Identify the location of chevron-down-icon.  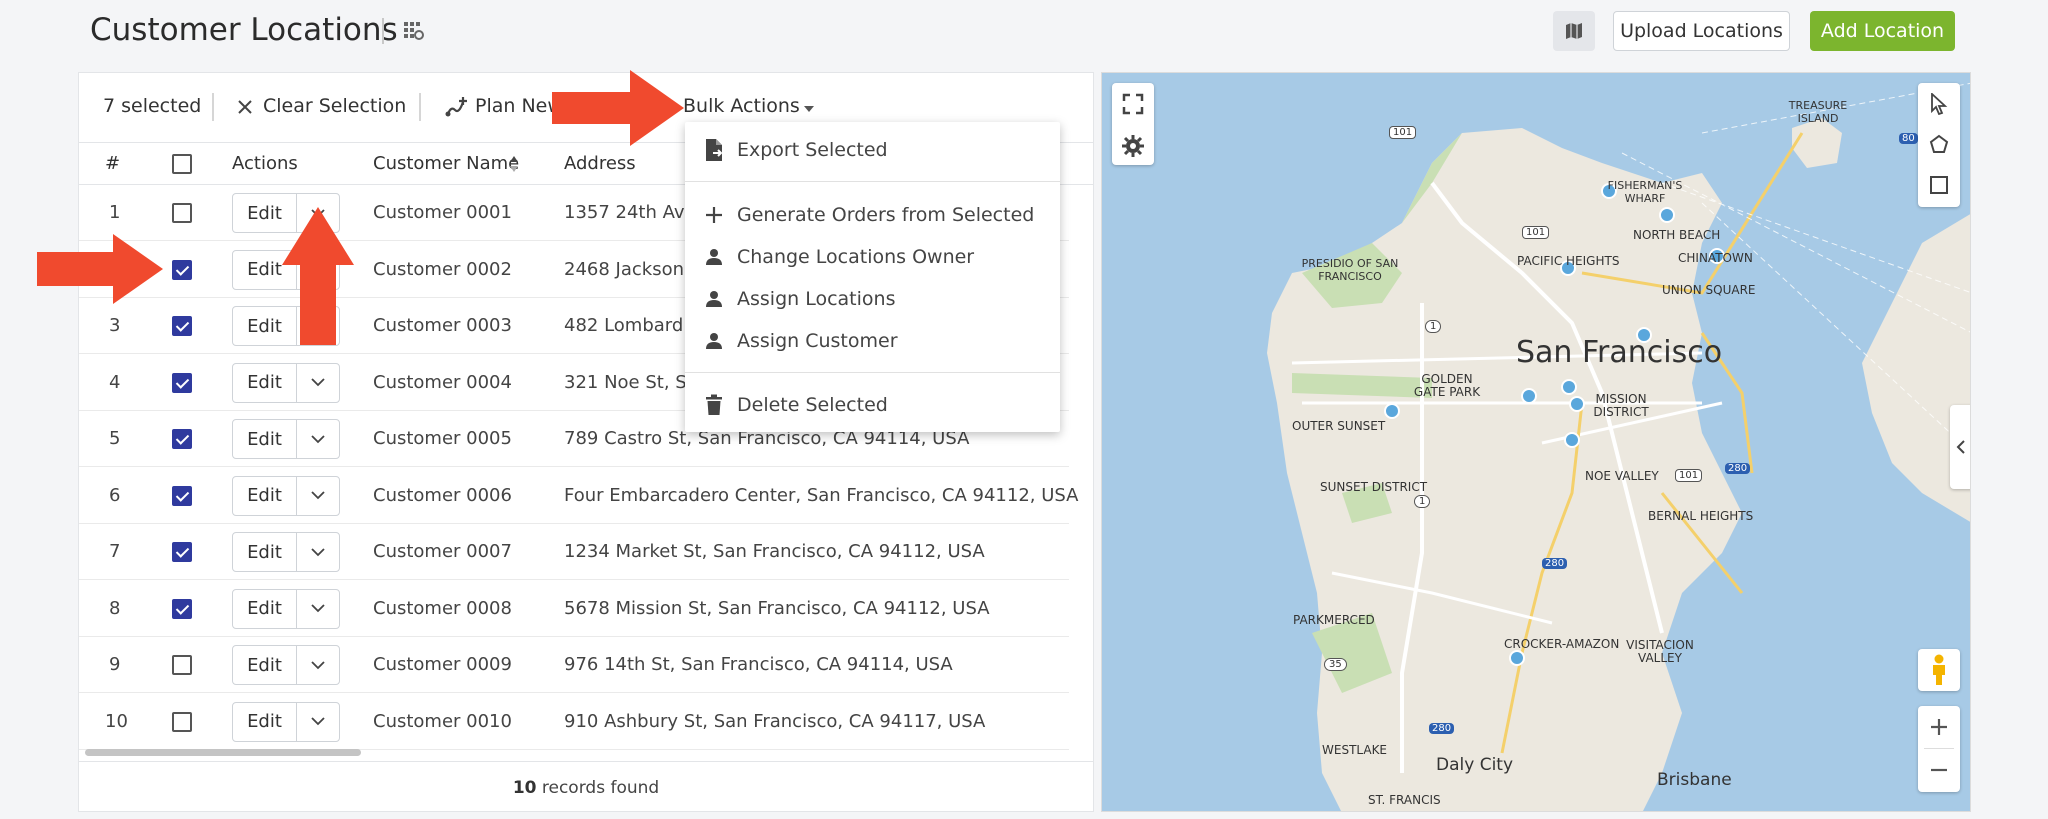
(318, 438).